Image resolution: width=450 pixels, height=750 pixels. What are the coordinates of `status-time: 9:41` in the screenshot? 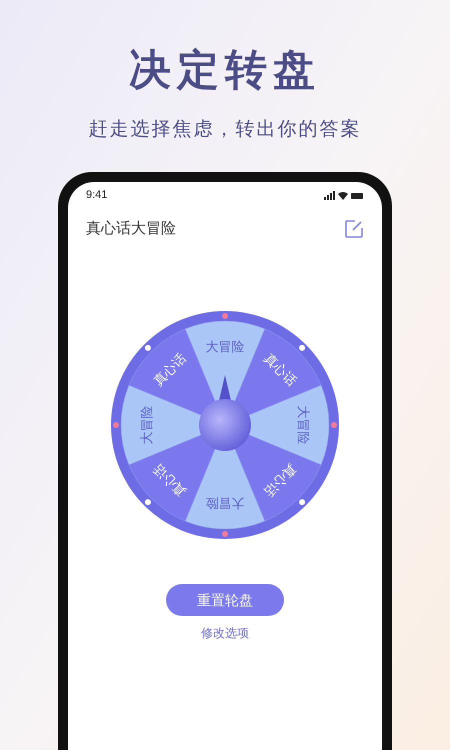 It's located at (97, 196).